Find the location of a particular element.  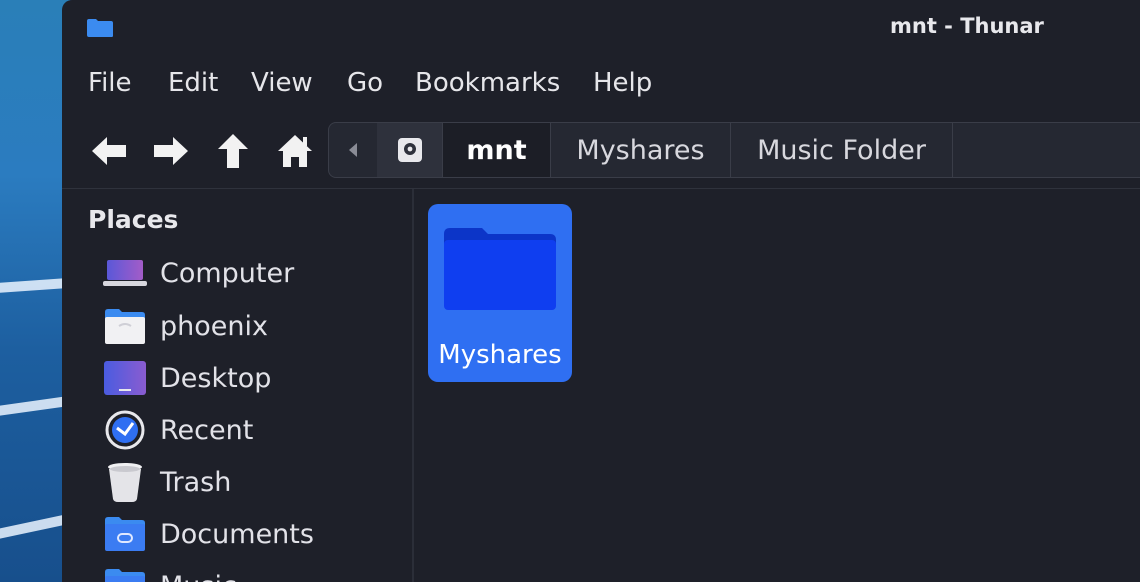

sidebar-item-music: Music is located at coordinates (252, 572).